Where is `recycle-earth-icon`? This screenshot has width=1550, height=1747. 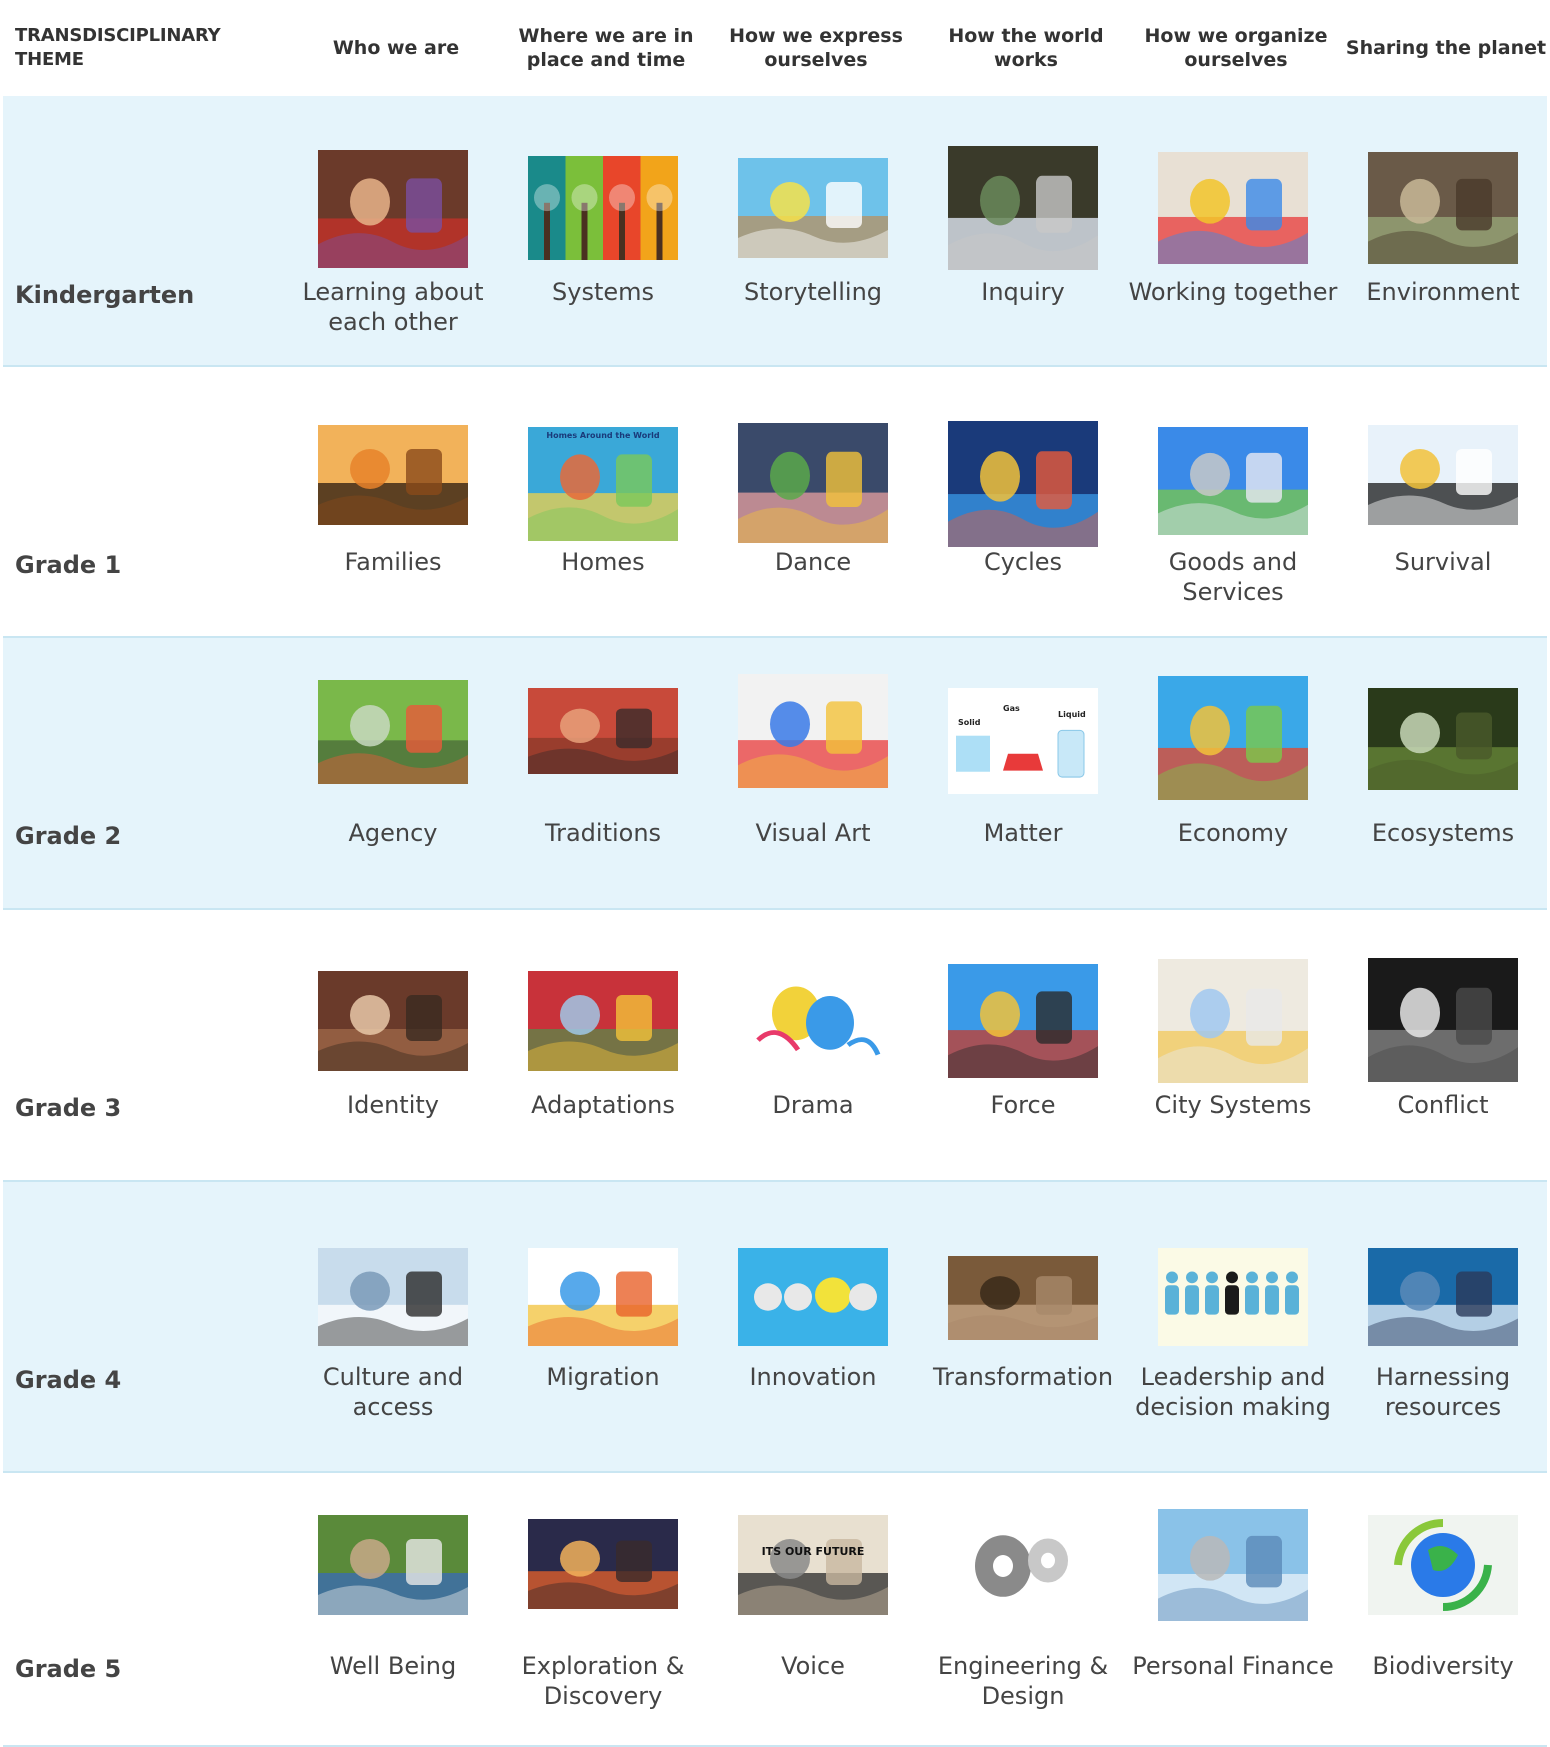
recycle-earth-icon is located at coordinates (1443, 1565).